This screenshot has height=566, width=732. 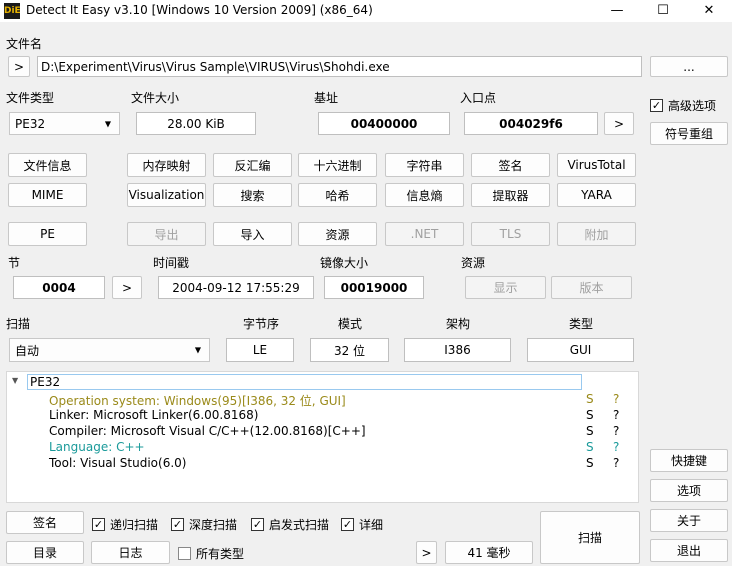 What do you see at coordinates (171, 263) in the screenshot?
I see `timestamp-label: 时间戳` at bounding box center [171, 263].